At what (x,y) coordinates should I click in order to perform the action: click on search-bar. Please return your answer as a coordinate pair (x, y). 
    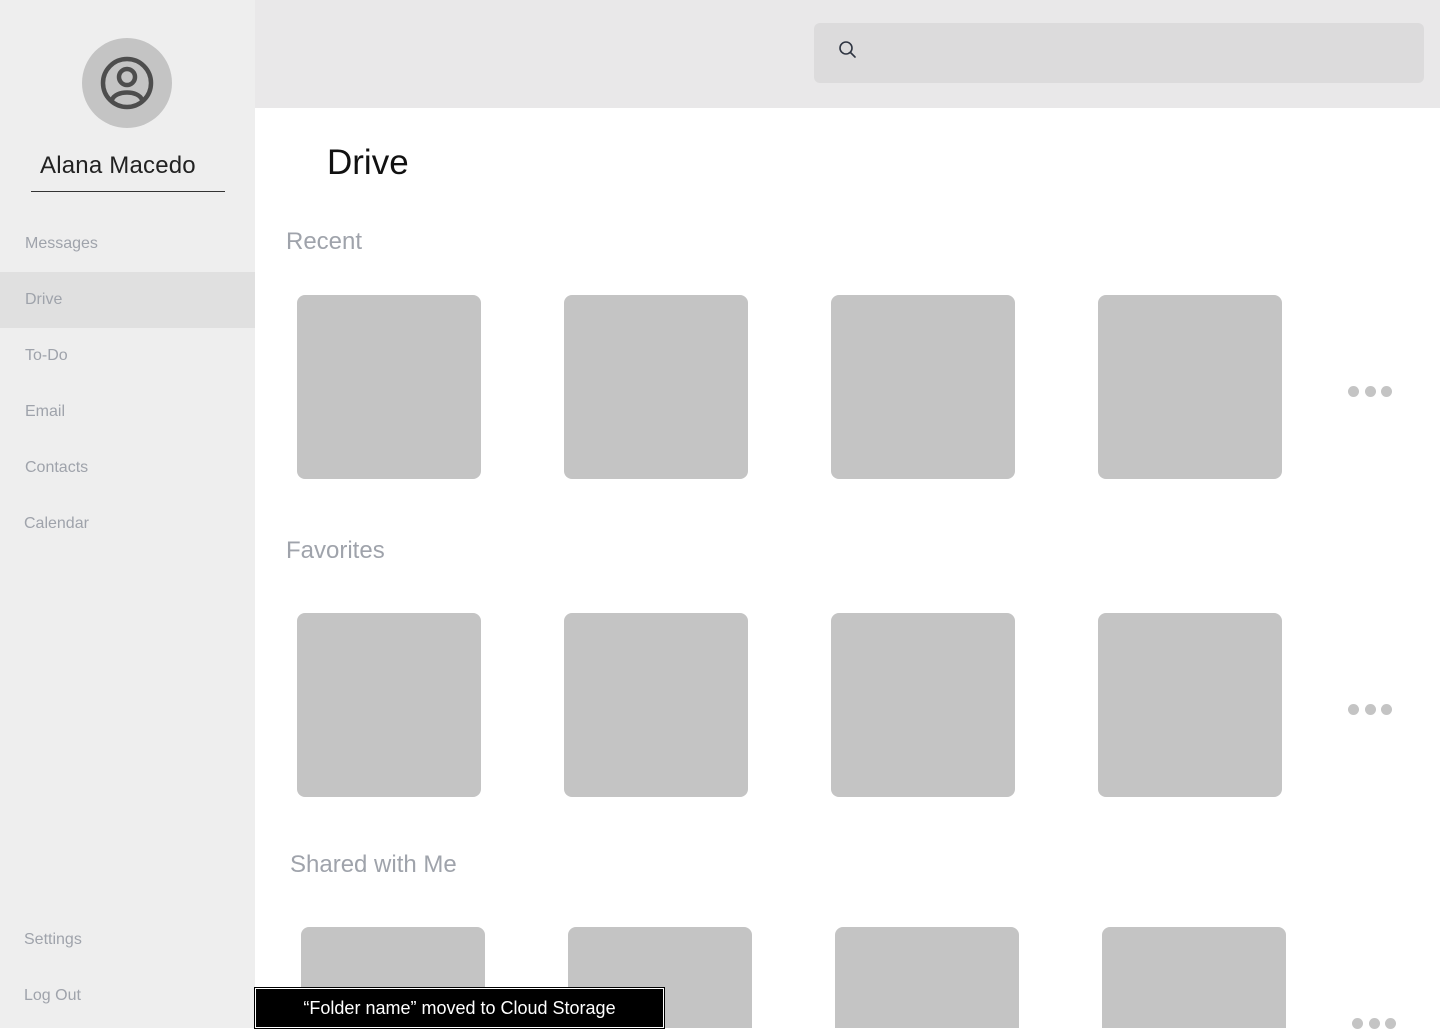
    Looking at the image, I should click on (1119, 53).